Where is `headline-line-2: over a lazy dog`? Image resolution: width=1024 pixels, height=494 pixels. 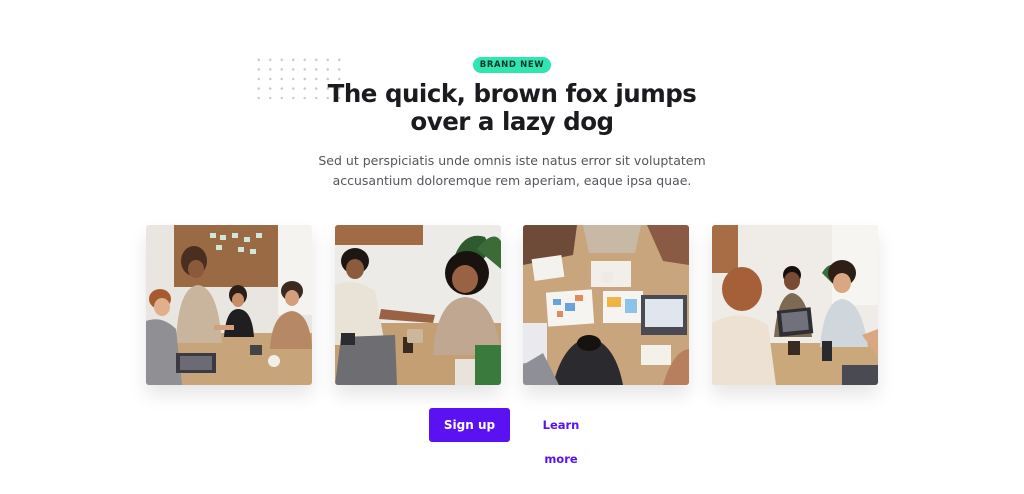
headline-line-2: over a lazy dog is located at coordinates (512, 121).